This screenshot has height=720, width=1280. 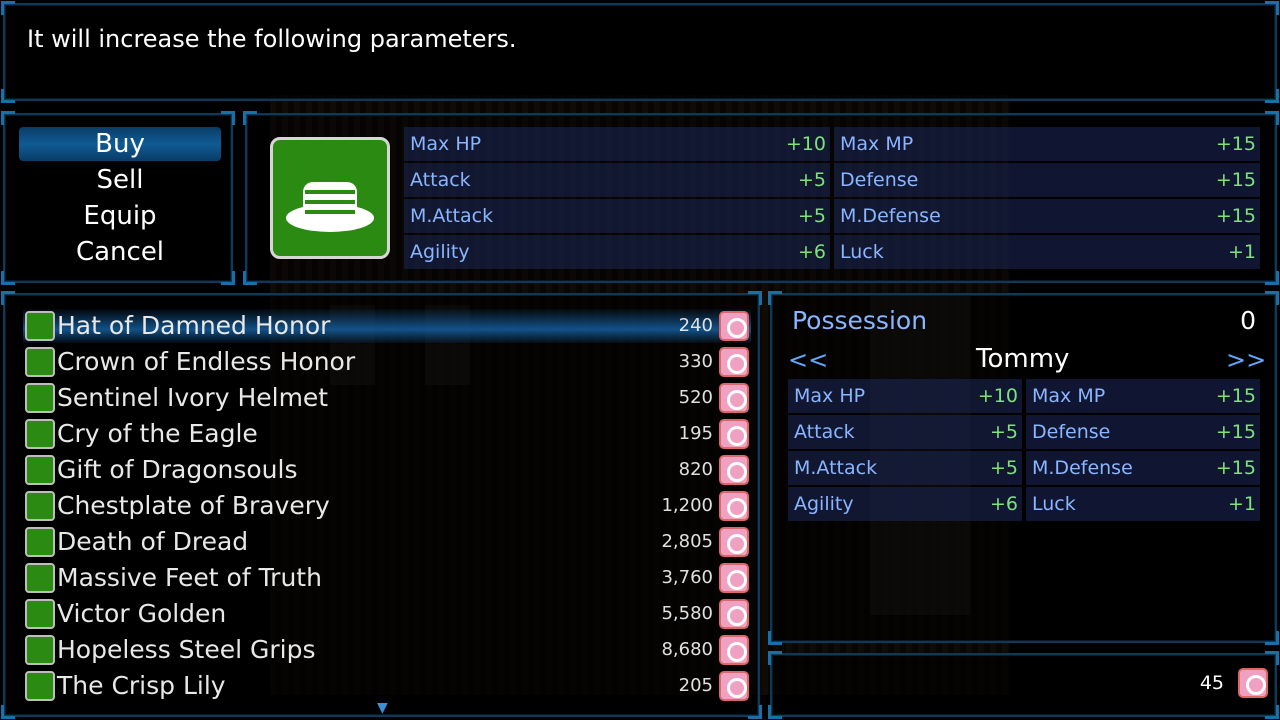 What do you see at coordinates (808, 360) in the screenshot?
I see `prev-actor-arrow: <<` at bounding box center [808, 360].